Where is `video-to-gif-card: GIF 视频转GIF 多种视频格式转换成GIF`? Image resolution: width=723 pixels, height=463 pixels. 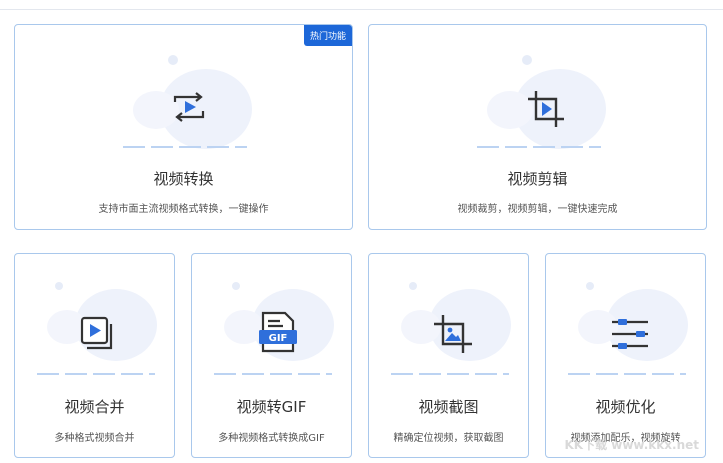
video-to-gif-card: GIF 视频转GIF 多种视频格式转换成GIF is located at coordinates (271, 355).